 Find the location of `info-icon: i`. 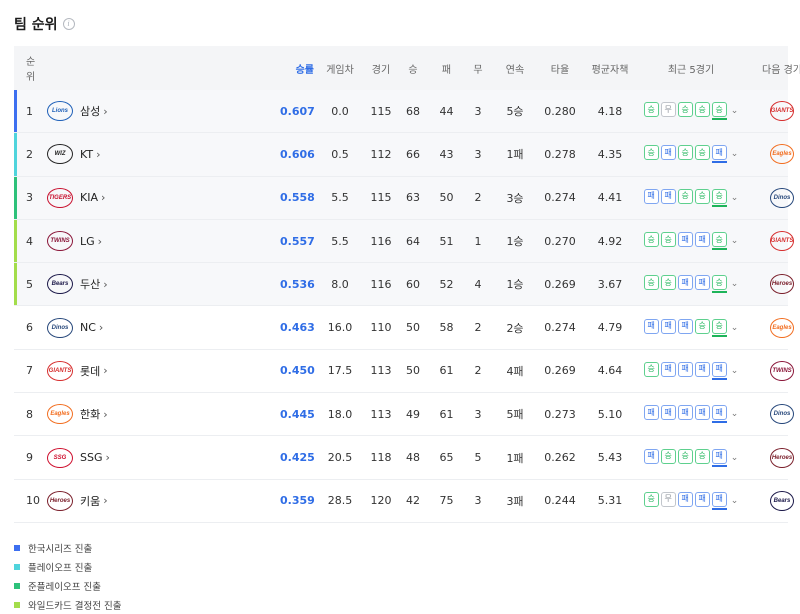

info-icon: i is located at coordinates (68, 24).